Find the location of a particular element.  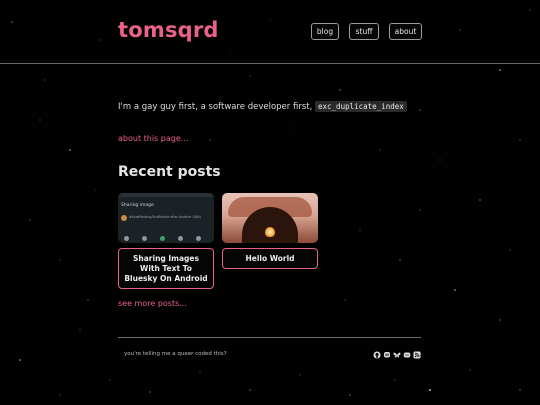

social-links is located at coordinates (397, 355).